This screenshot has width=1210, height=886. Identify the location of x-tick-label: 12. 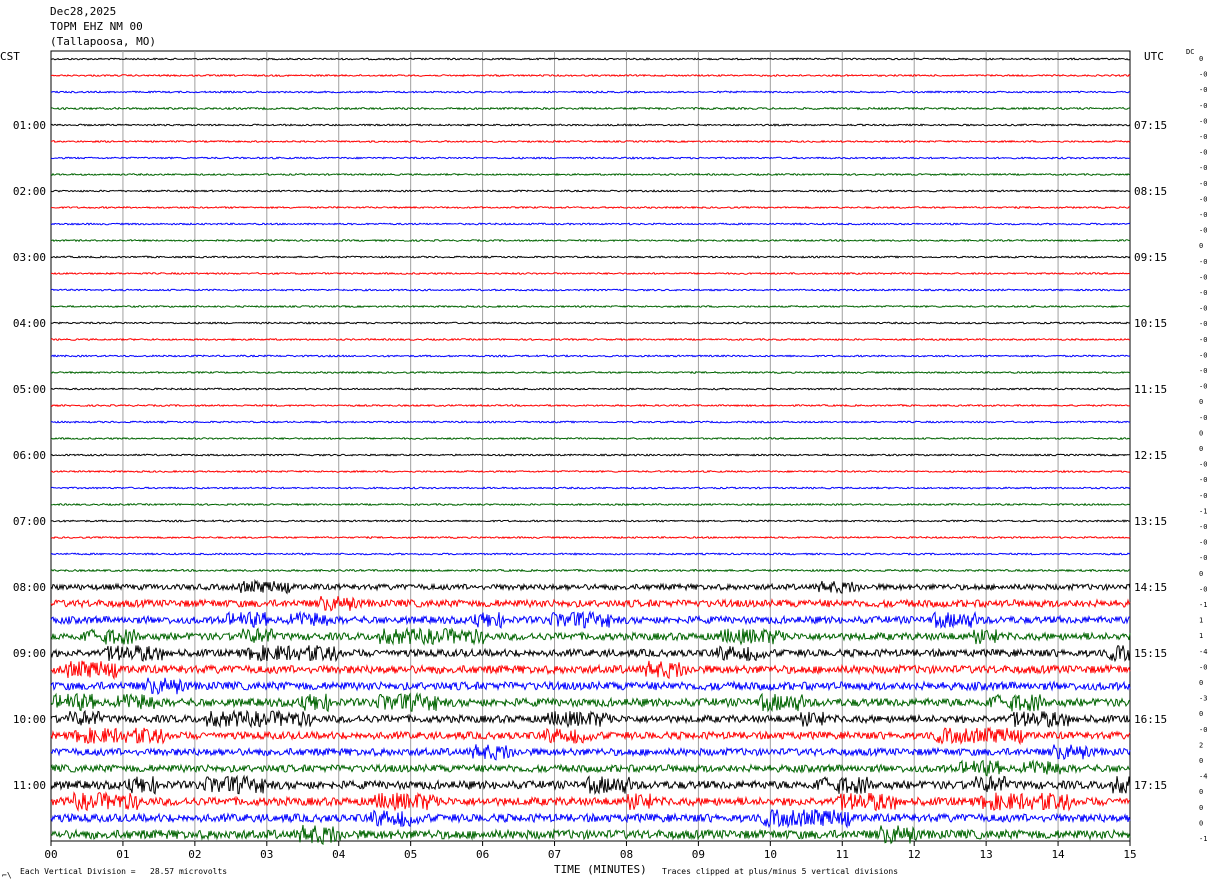
(914, 854).